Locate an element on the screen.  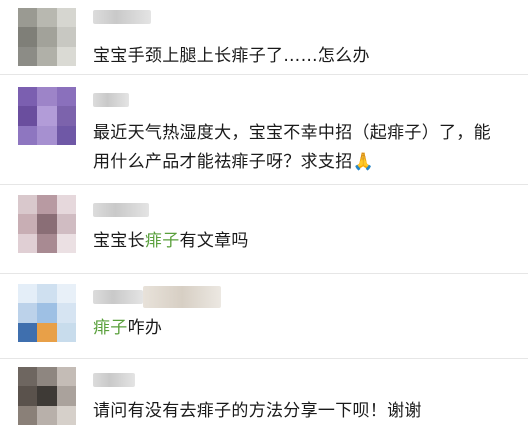
comment-text: 宝宝手颈上腿上长痱子了……怎么办 is located at coordinates (231, 56).